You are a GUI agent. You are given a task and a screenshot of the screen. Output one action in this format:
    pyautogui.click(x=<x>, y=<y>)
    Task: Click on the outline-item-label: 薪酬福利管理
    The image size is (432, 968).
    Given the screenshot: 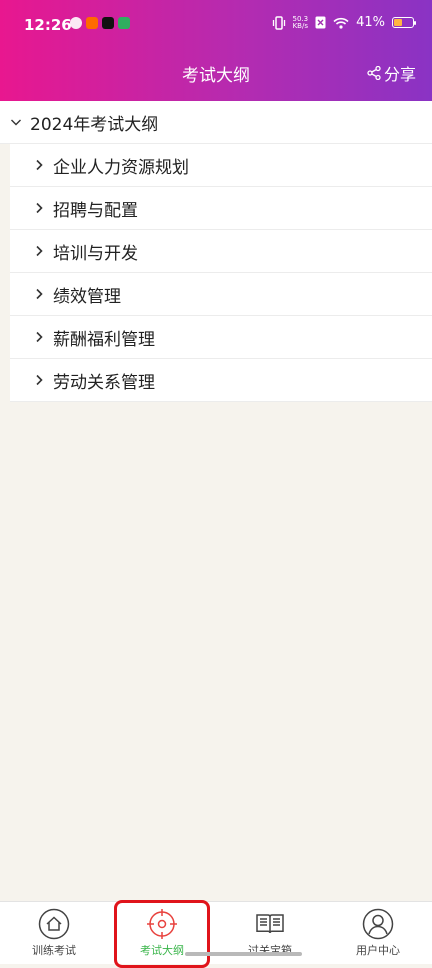 What is the action you would take?
    pyautogui.click(x=104, y=339)
    